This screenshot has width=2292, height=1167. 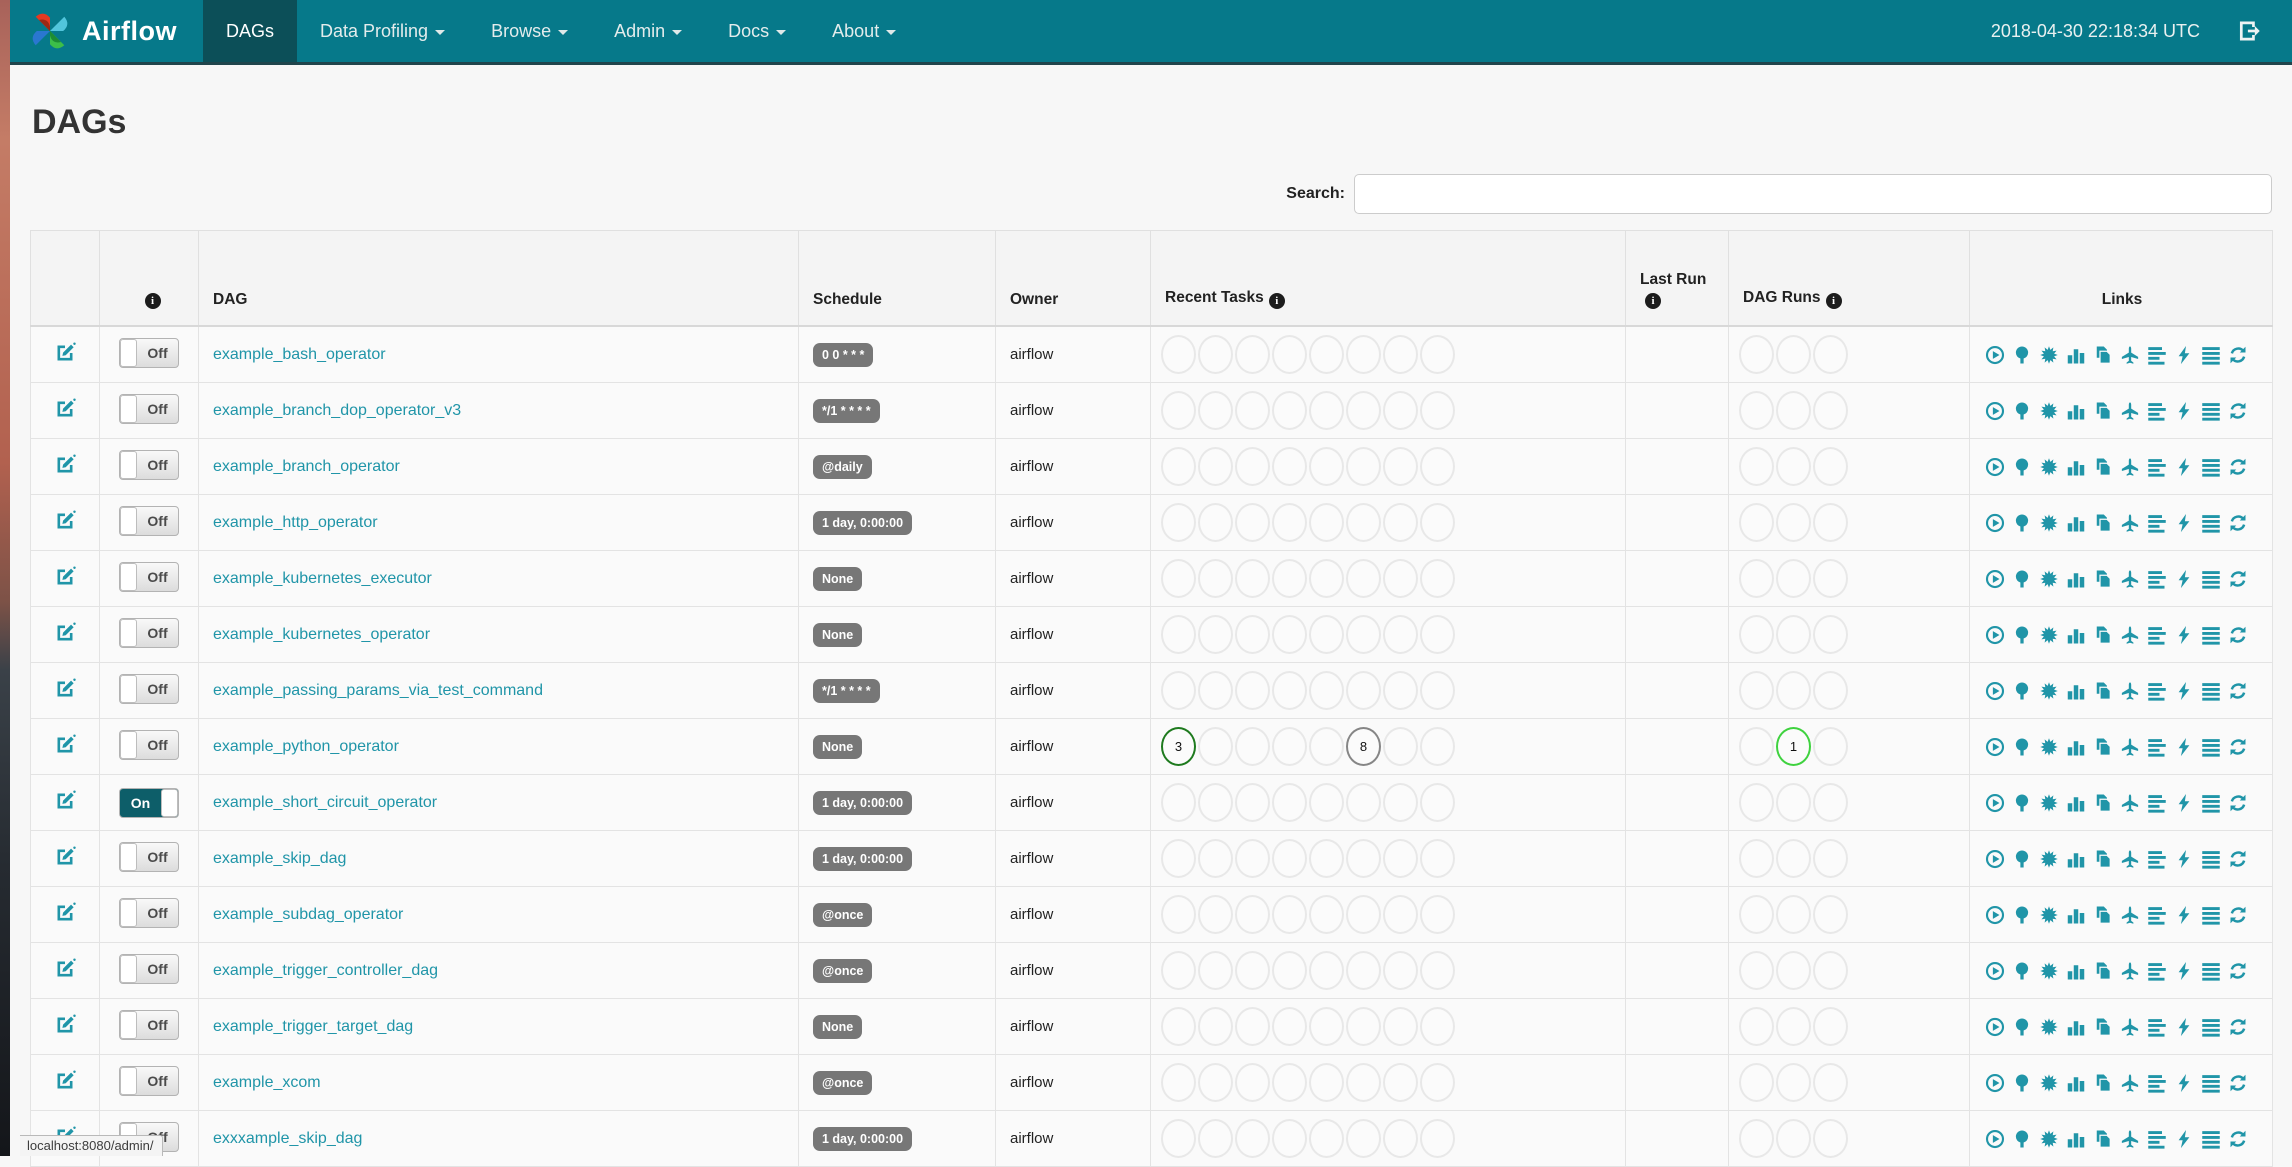 I want to click on dag-run-state-circle: 1, so click(x=1793, y=746).